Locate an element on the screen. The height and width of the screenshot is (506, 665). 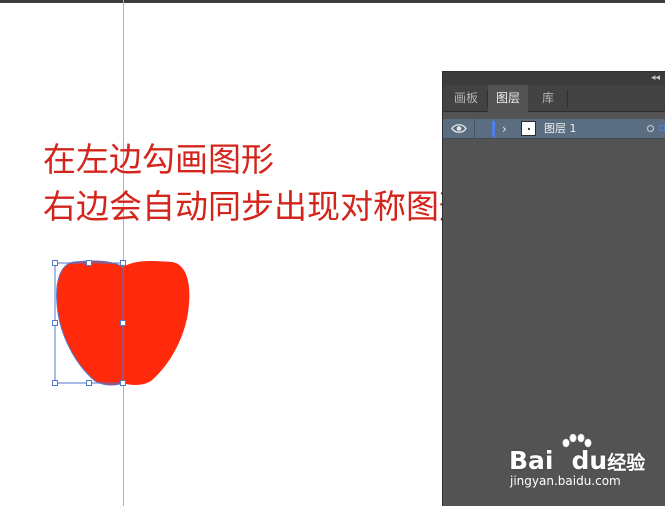
mirrored-half-shape is located at coordinates (156, 323).